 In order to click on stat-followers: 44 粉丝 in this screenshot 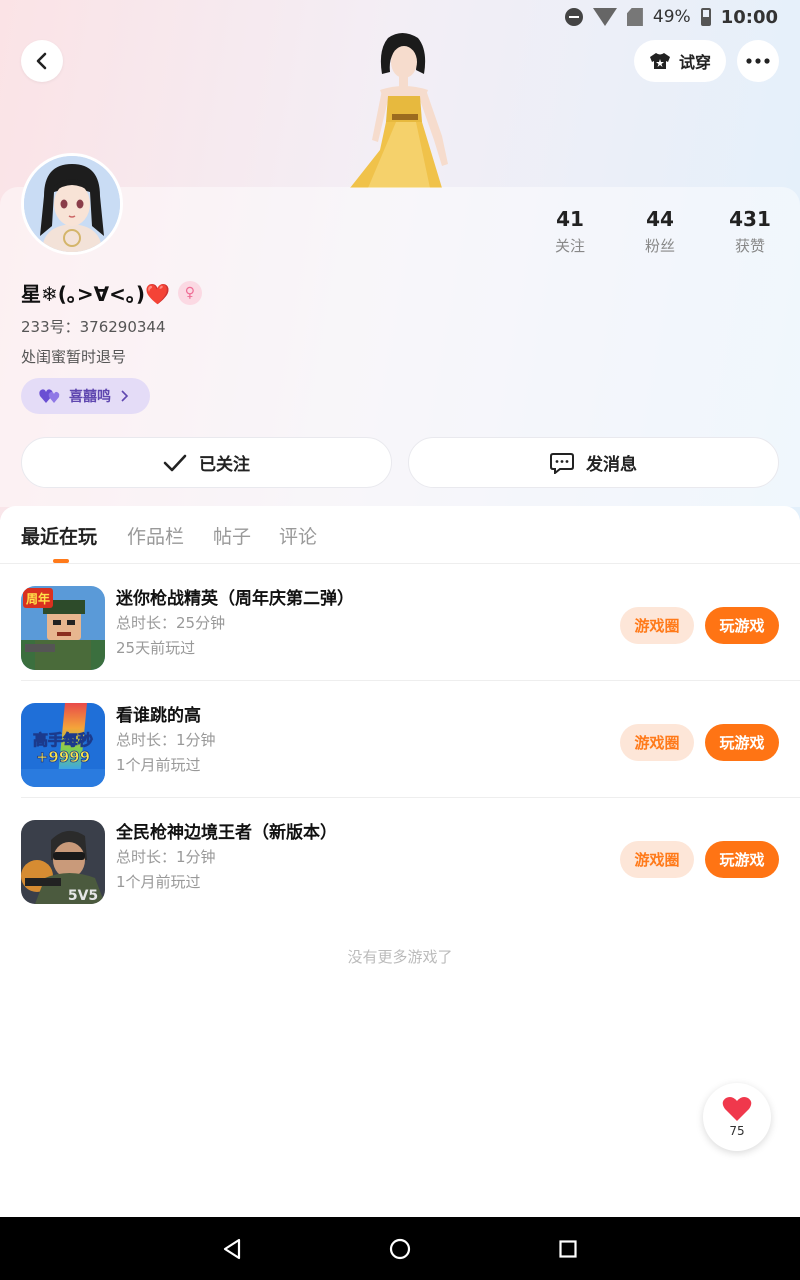, I will do `click(660, 231)`.